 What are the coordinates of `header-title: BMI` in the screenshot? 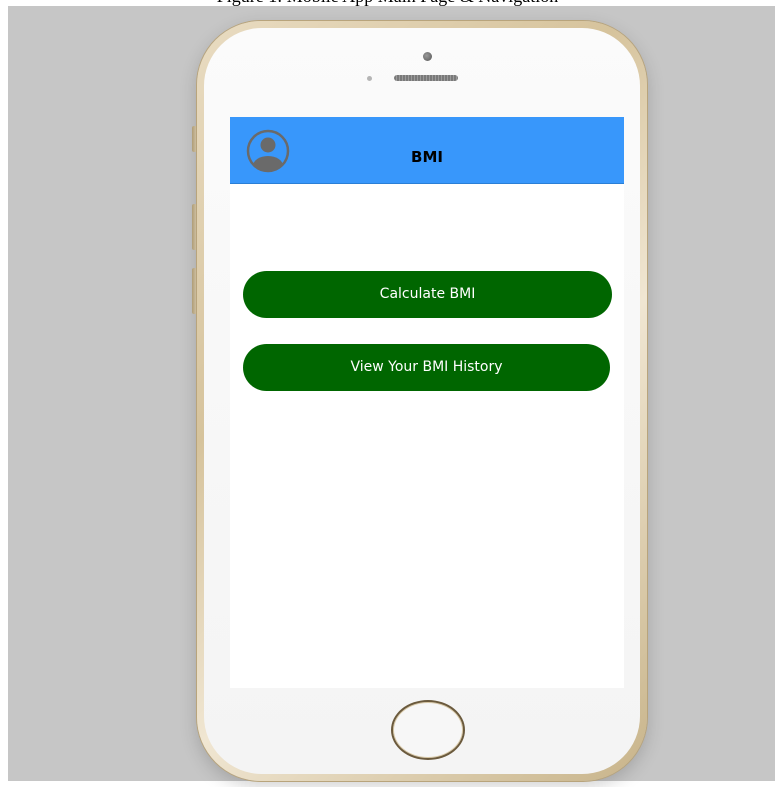 It's located at (427, 157).